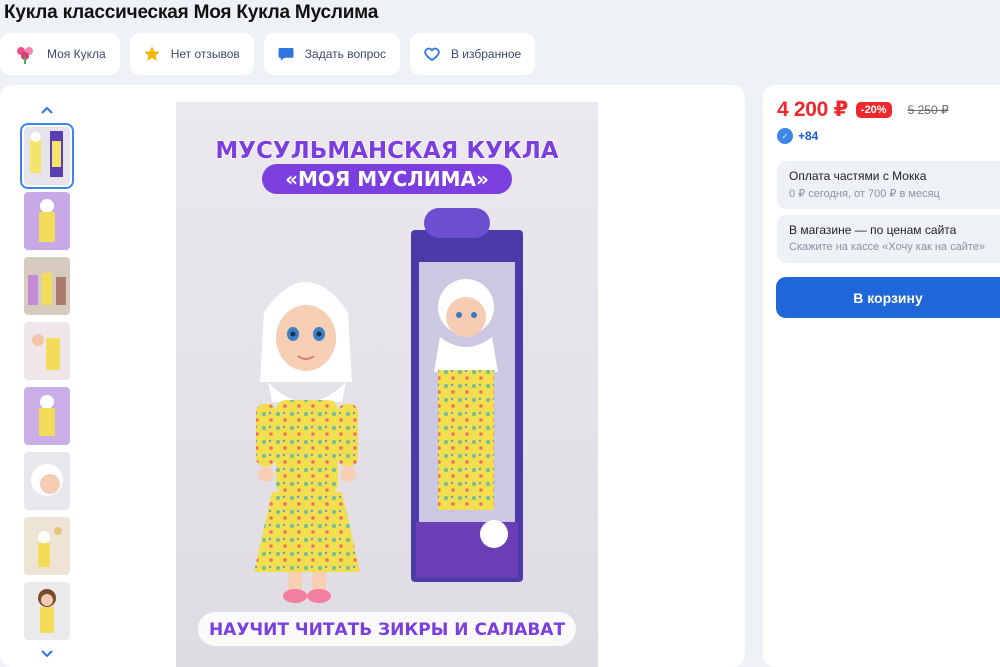 The height and width of the screenshot is (667, 1000). I want to click on ask-question-label: Задать вопрос, so click(345, 54).